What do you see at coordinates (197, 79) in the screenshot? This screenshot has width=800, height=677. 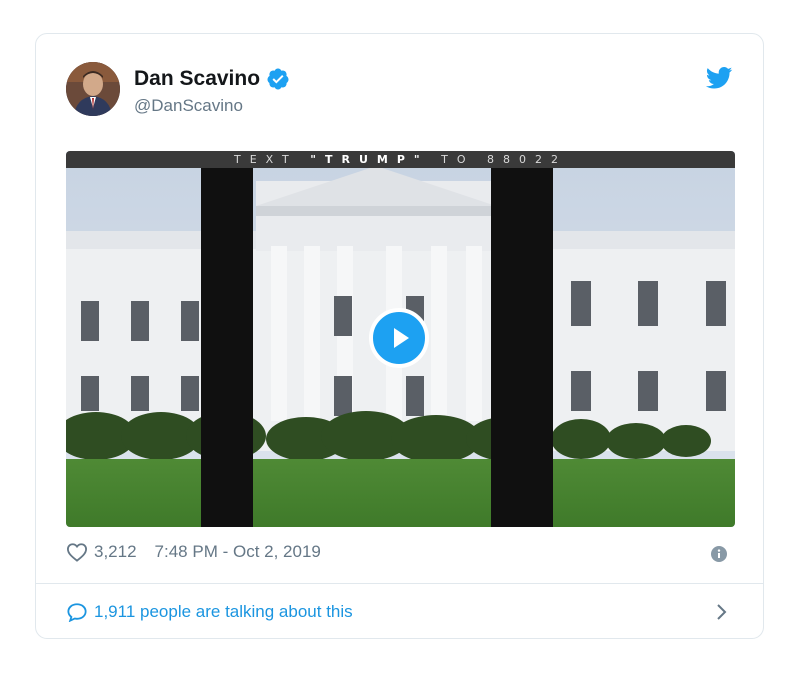 I see `author-name: Dan Scavino` at bounding box center [197, 79].